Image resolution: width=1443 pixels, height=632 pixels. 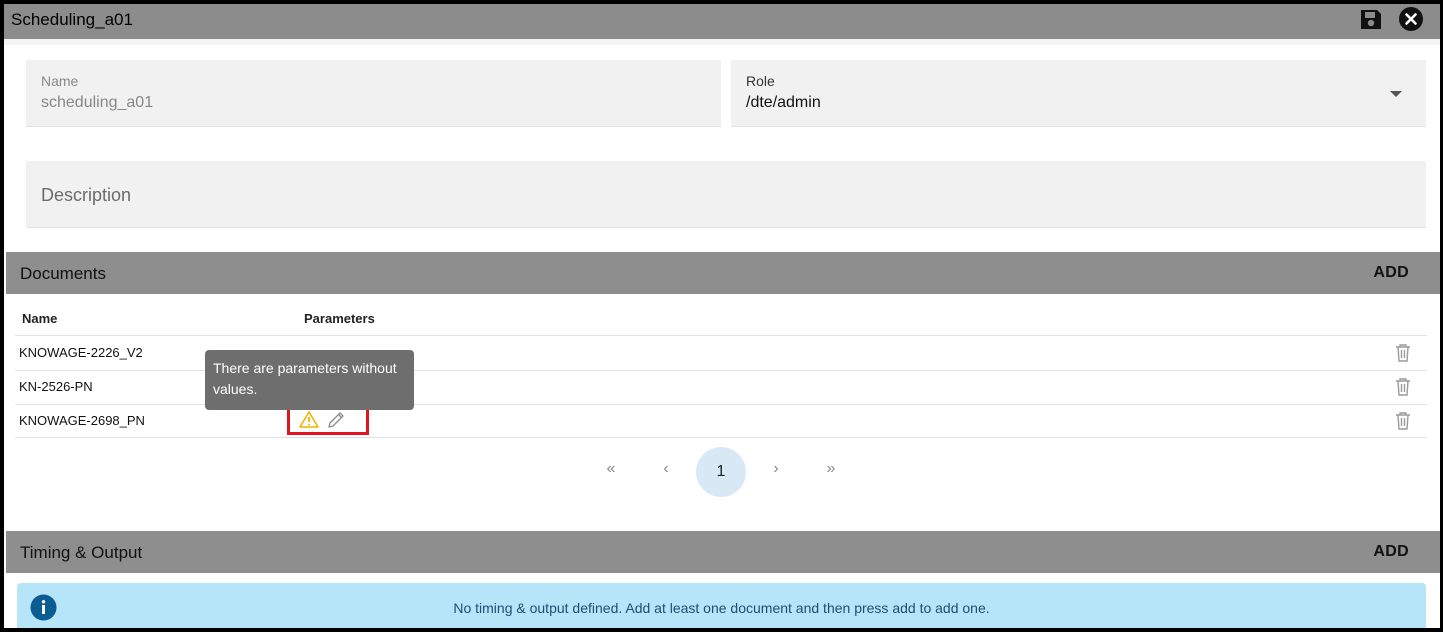 What do you see at coordinates (721, 437) in the screenshot?
I see `row-divider` at bounding box center [721, 437].